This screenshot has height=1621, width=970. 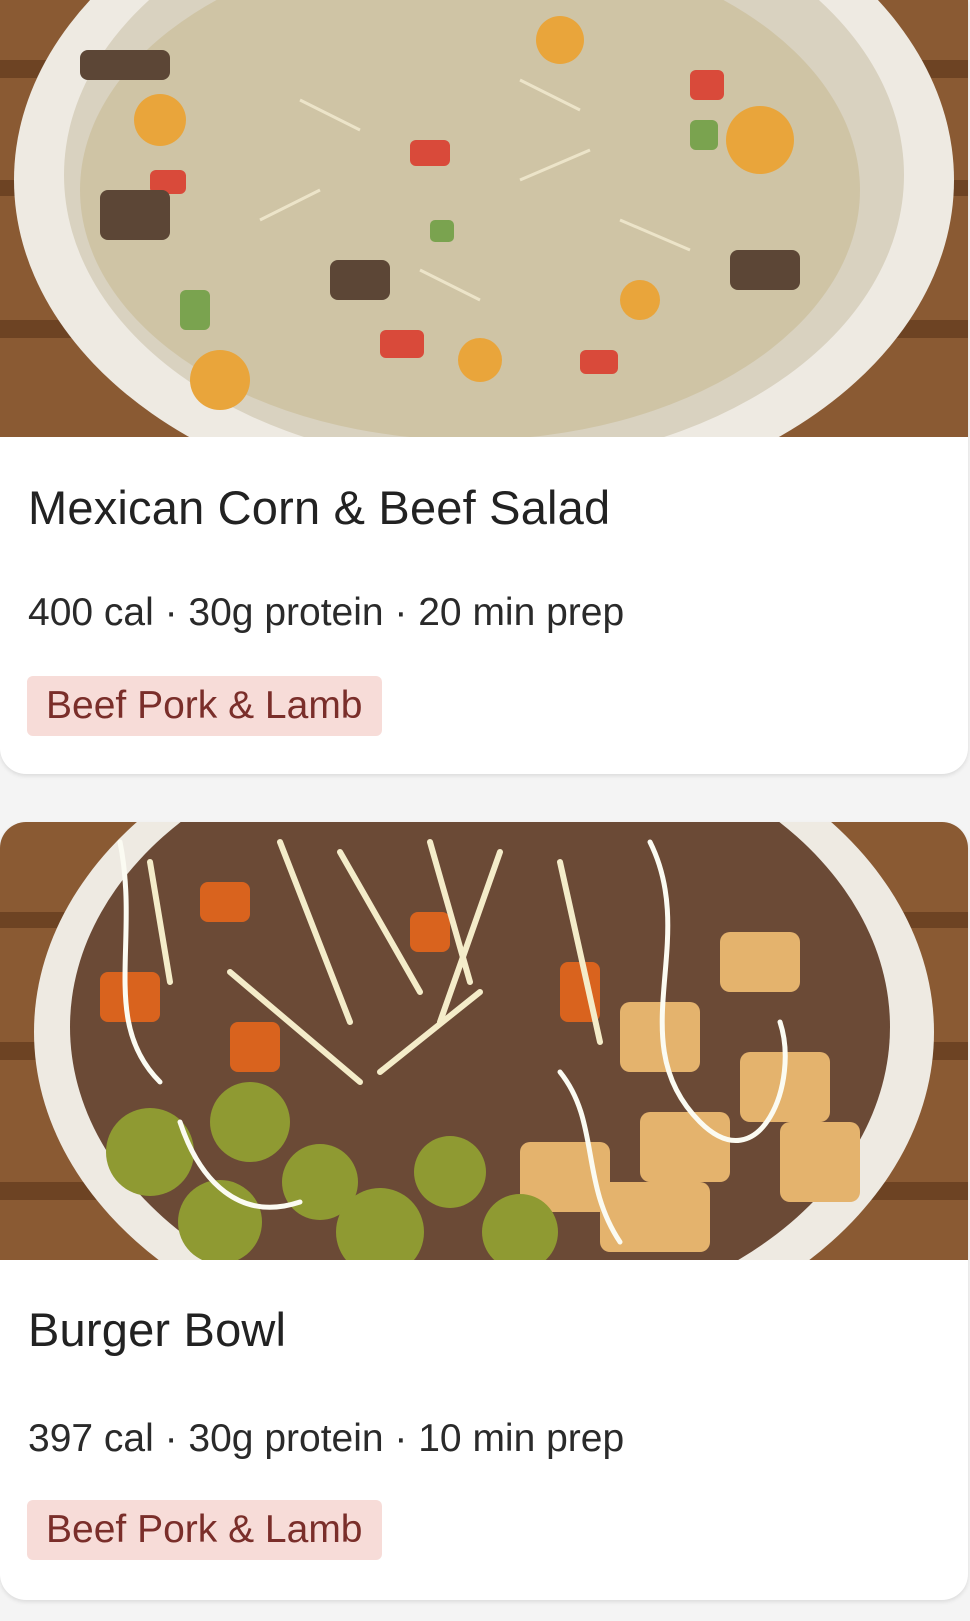 I want to click on recipe-meta: 397 cal · 30g protein · 10 min prep, so click(x=326, y=1438).